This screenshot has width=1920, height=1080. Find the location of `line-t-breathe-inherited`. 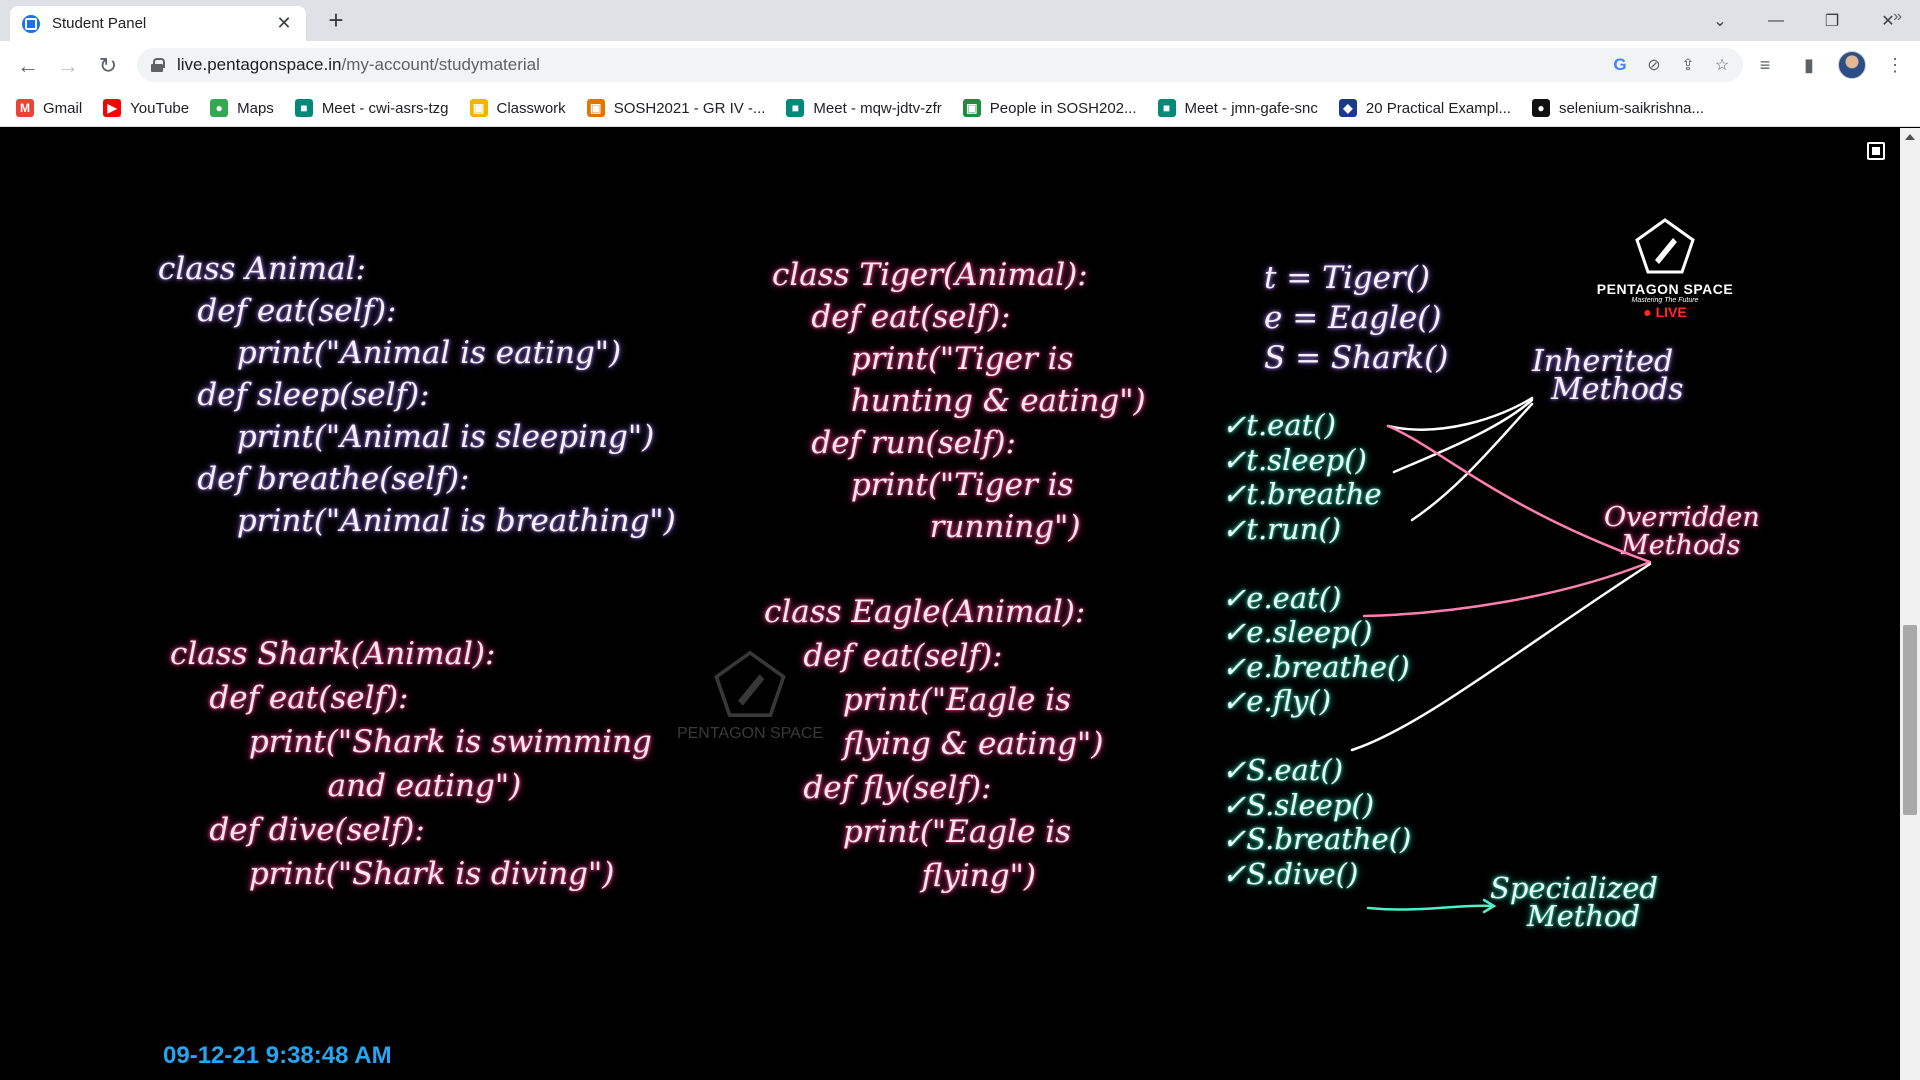

line-t-breathe-inherited is located at coordinates (1472, 462).